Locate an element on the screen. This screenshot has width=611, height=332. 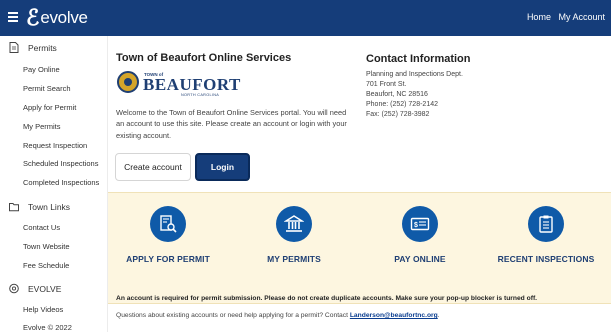
sidebar-section-permits: Permits is located at coordinates (33, 47).